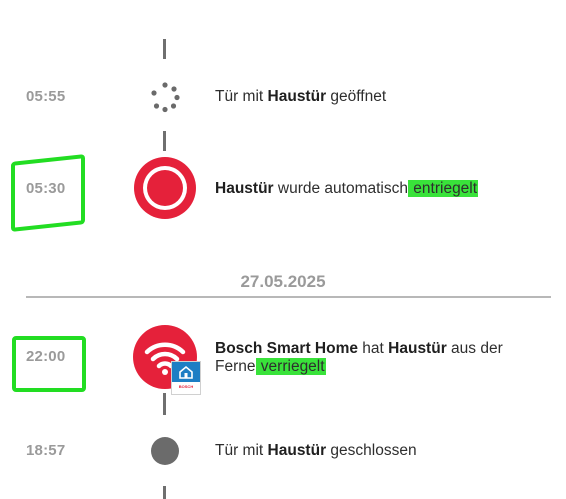 Image resolution: width=566 pixels, height=499 pixels. Describe the element at coordinates (165, 188) in the screenshot. I see `alarm-record-icon` at that location.